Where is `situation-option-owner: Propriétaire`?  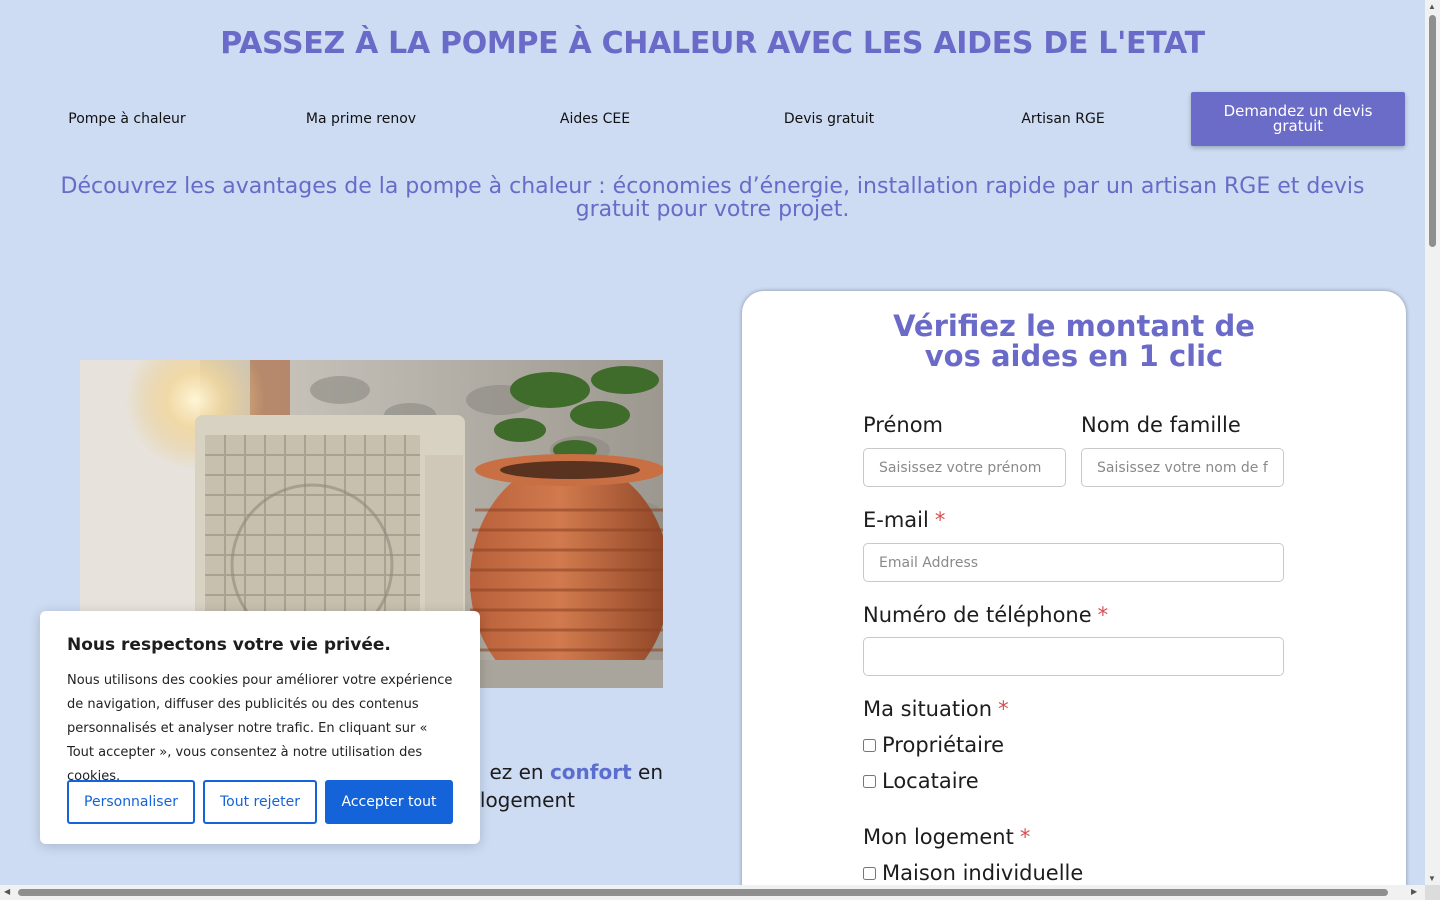
situation-option-owner: Propriétaire is located at coordinates (933, 745).